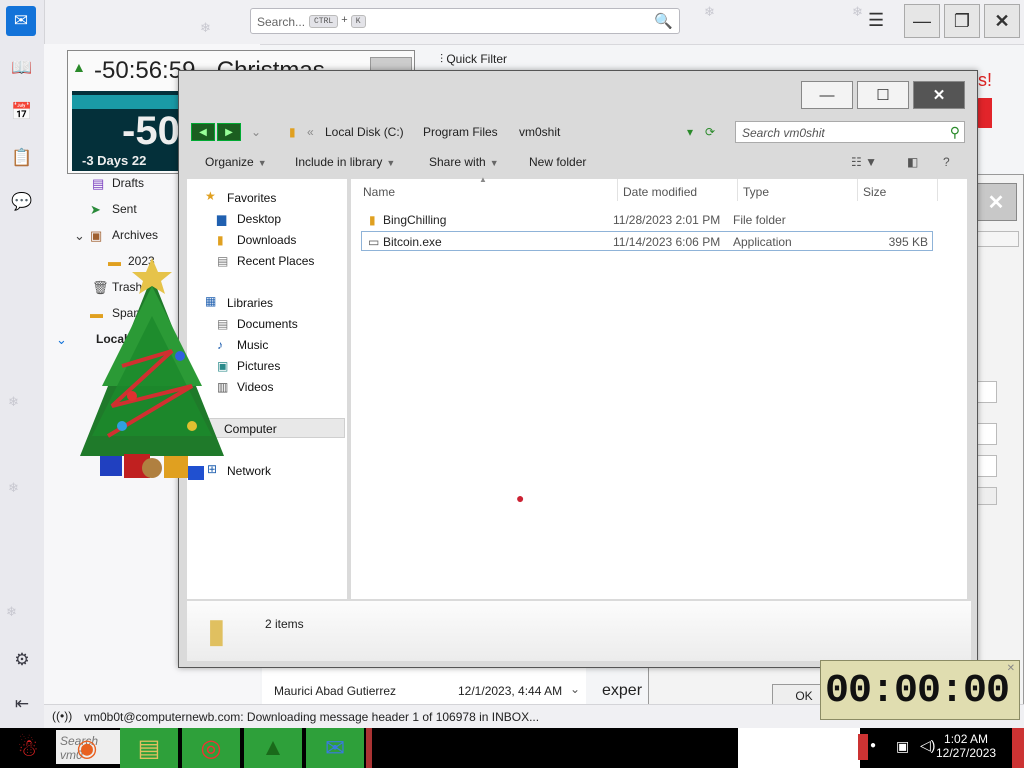 This screenshot has width=1024, height=768. What do you see at coordinates (1011, 668) in the screenshot?
I see `gadget-close-icon: ✕` at bounding box center [1011, 668].